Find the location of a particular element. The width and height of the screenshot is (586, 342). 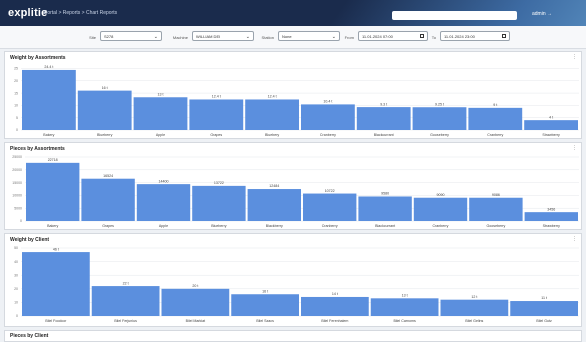

filter-label-to: To is located at coordinates (433, 37).